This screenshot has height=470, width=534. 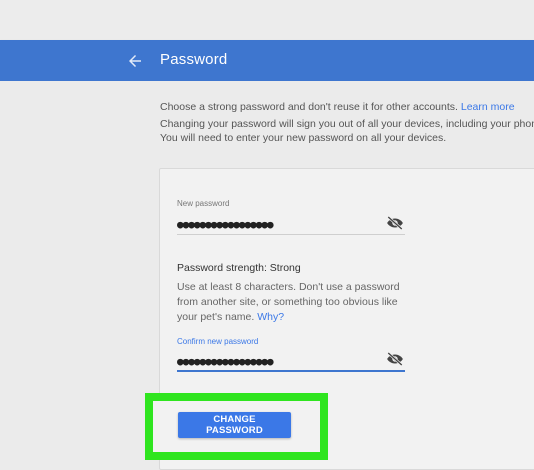 I want to click on change-password-button: CHANGE PASSWORD, so click(x=234, y=425).